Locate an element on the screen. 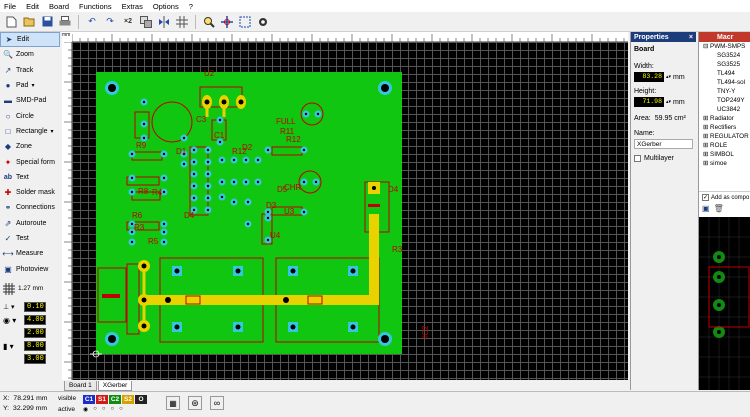 This screenshot has width=750, height=417. macro-tree-item: TL494 is located at coordinates (726, 73).